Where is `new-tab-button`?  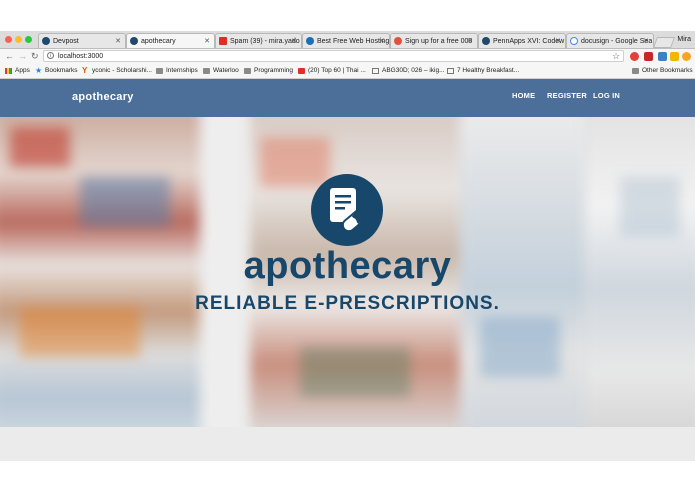
new-tab-button is located at coordinates (664, 42).